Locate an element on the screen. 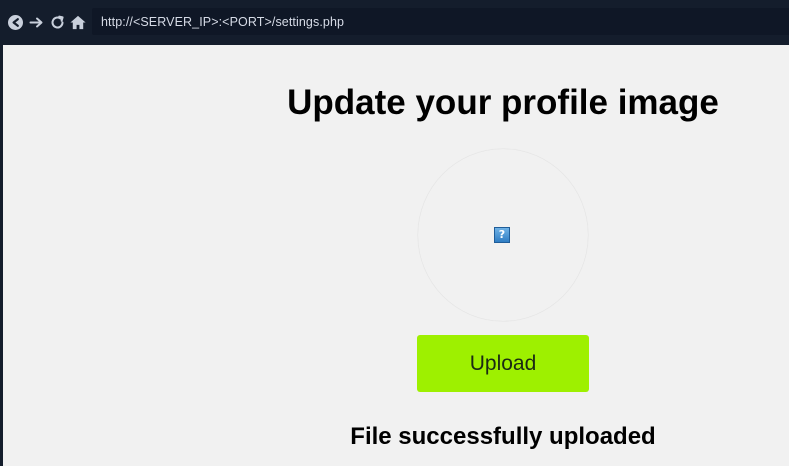  nav-buttons is located at coordinates (43, 22).